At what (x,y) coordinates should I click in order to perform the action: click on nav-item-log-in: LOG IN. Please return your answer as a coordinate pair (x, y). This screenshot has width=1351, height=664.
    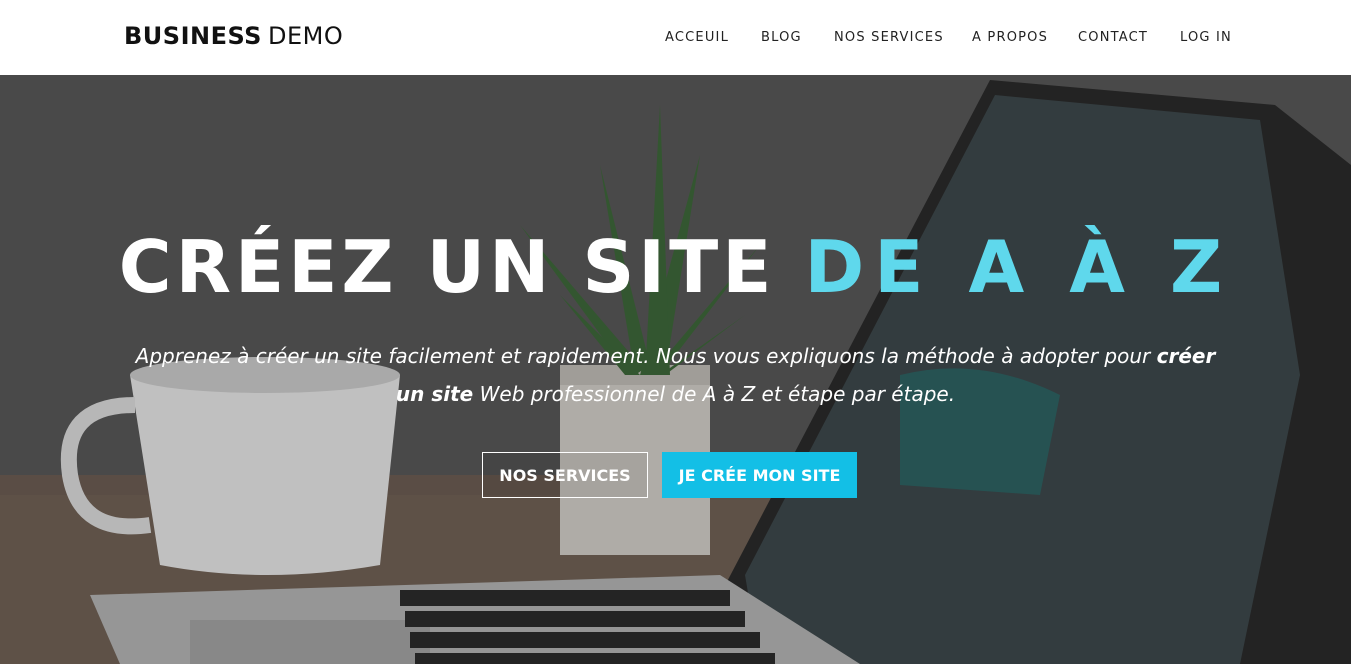
    Looking at the image, I should click on (1206, 37).